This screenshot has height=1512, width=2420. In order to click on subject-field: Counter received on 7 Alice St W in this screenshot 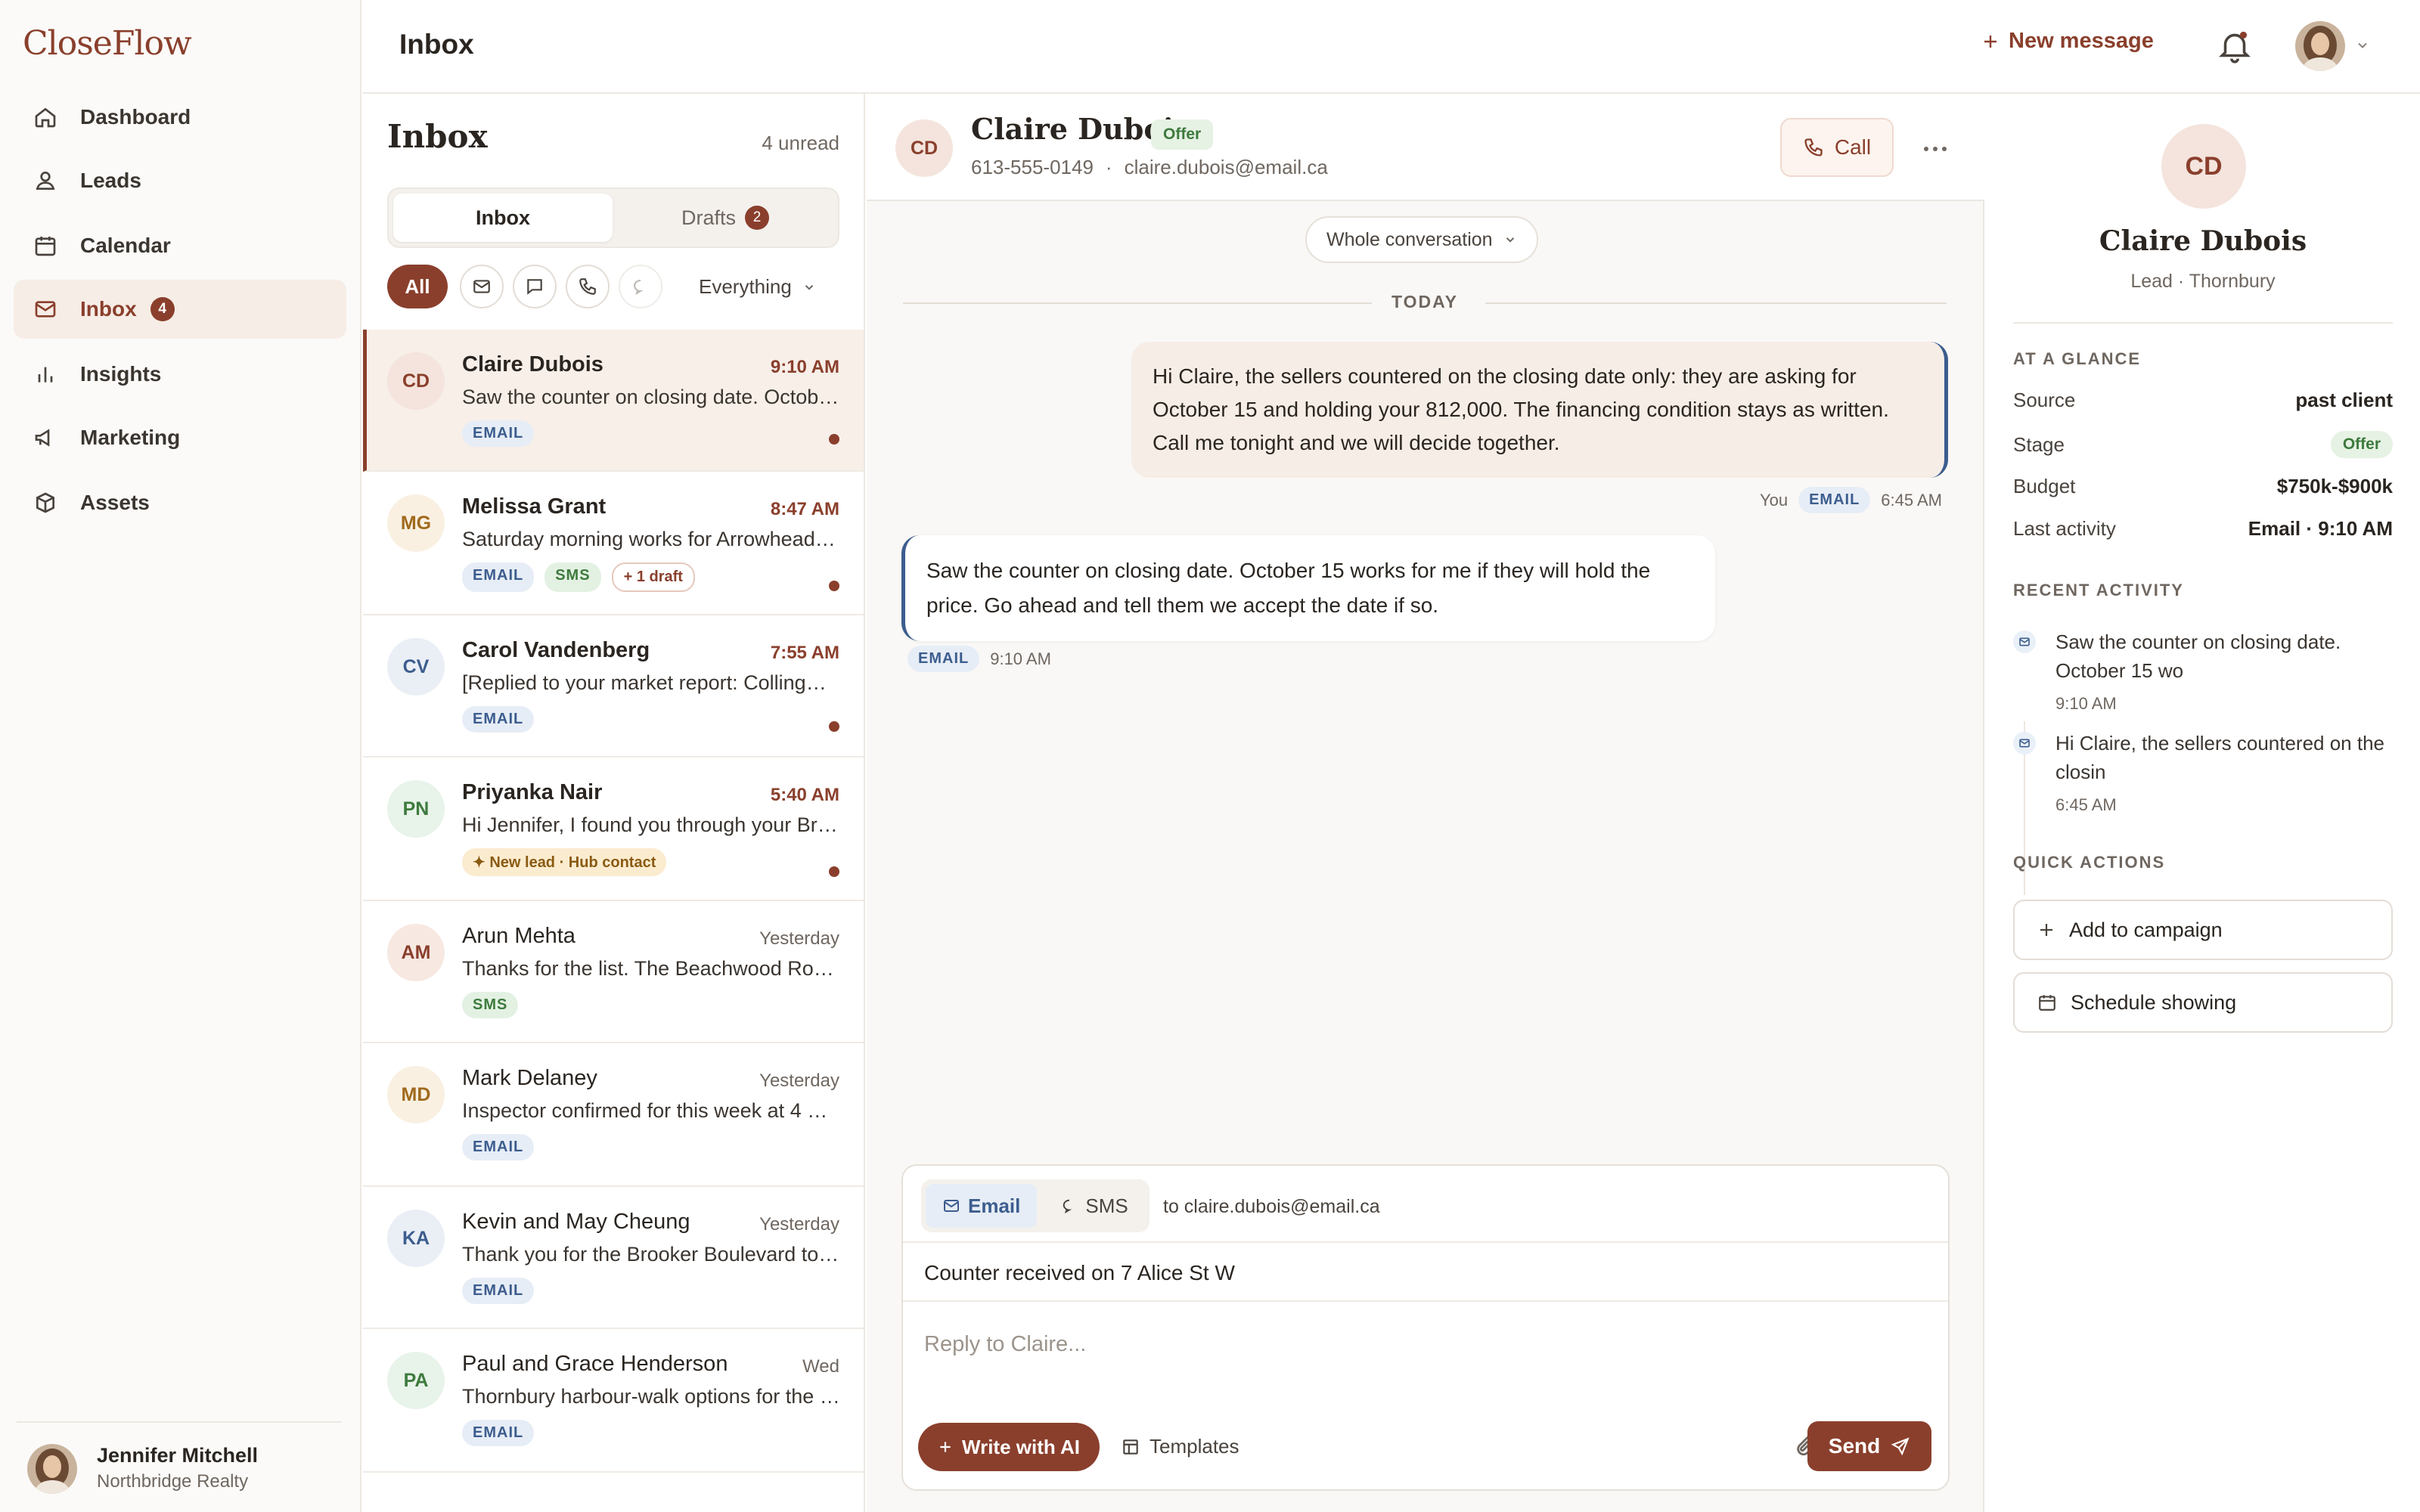, I will do `click(1425, 1271)`.